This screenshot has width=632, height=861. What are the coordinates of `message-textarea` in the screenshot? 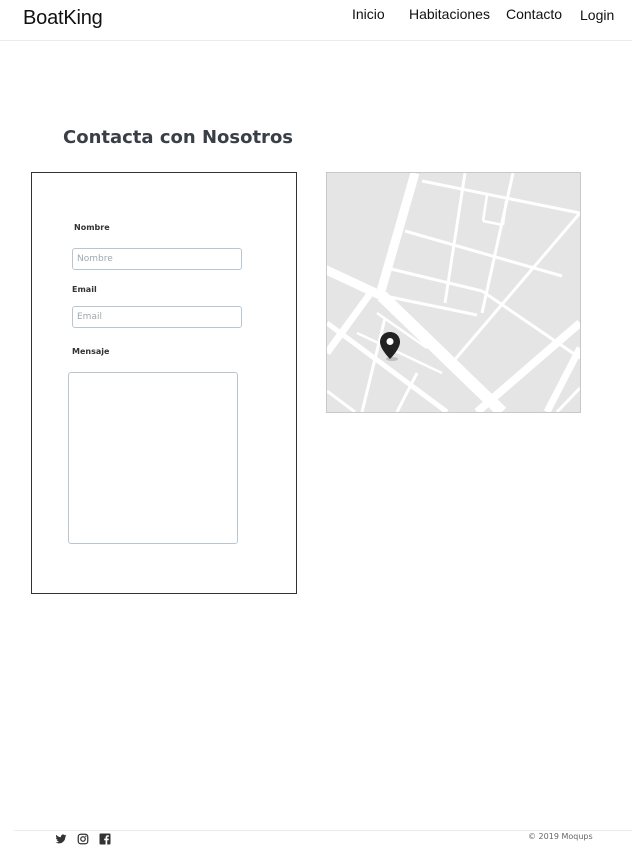 It's located at (153, 458).